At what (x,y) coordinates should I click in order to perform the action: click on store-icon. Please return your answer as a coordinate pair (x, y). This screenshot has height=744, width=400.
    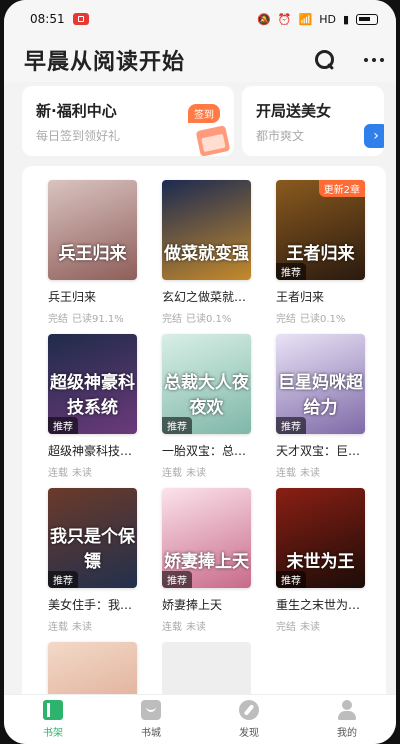
    Looking at the image, I should click on (151, 710).